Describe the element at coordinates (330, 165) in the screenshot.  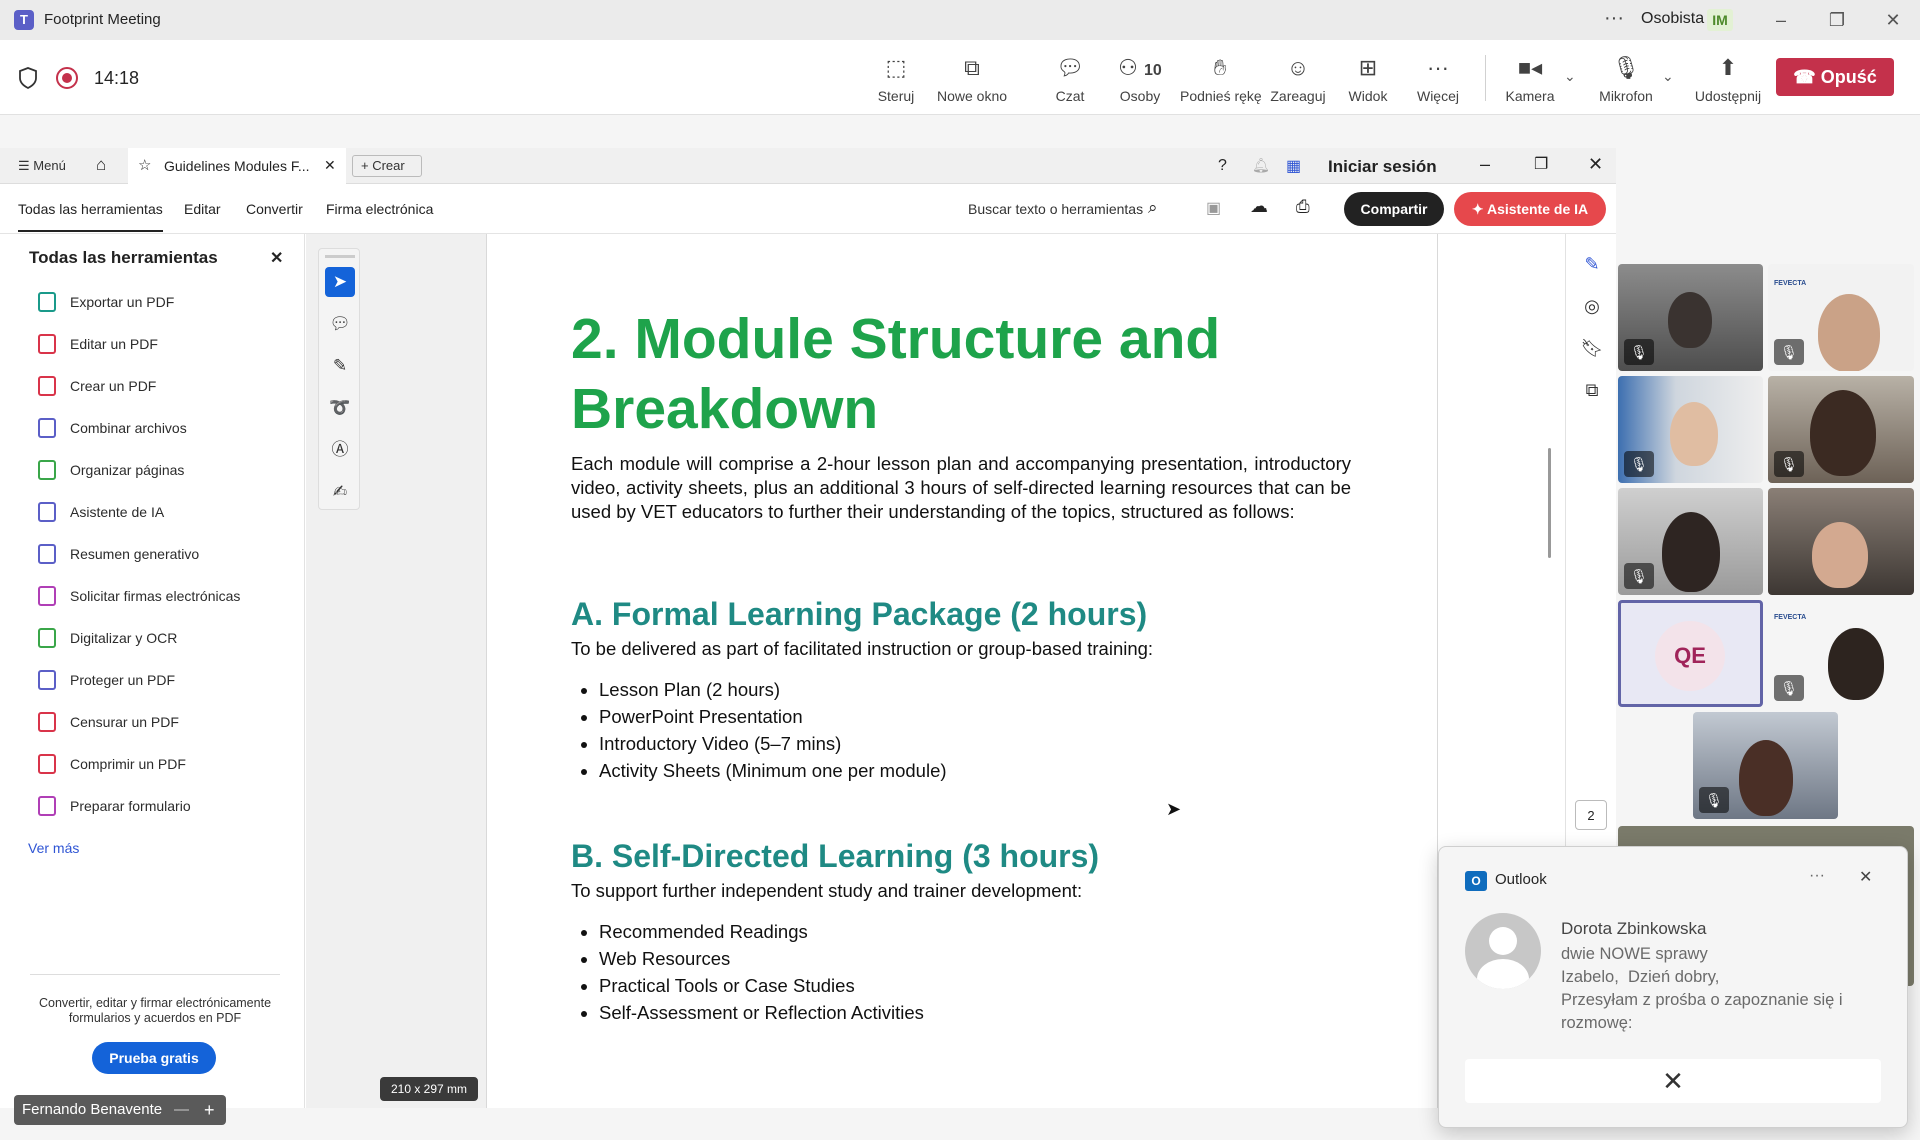
I see `close-tab-icon: ✕` at that location.